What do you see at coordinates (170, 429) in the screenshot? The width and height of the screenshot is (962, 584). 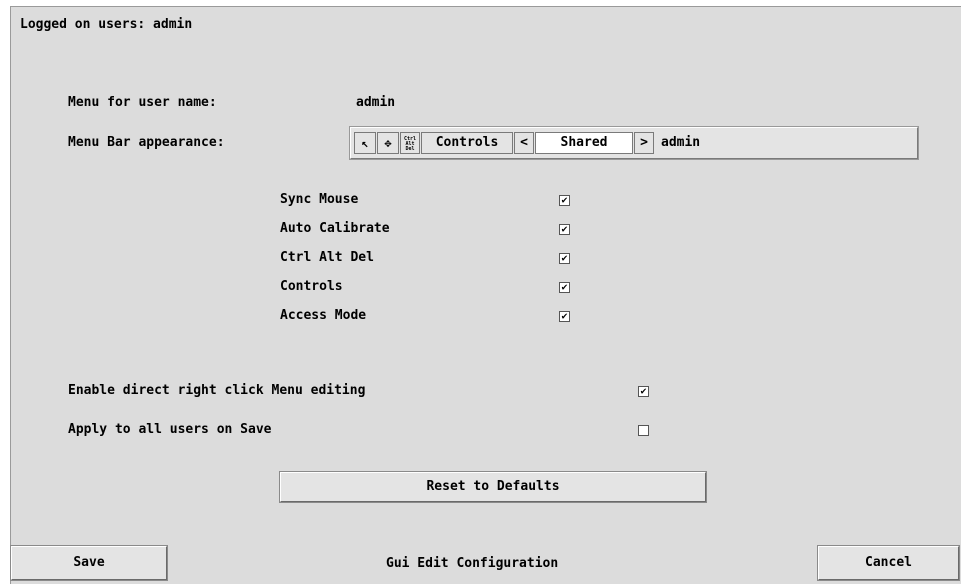 I see `apply-all-label: Apply to all users on Save` at bounding box center [170, 429].